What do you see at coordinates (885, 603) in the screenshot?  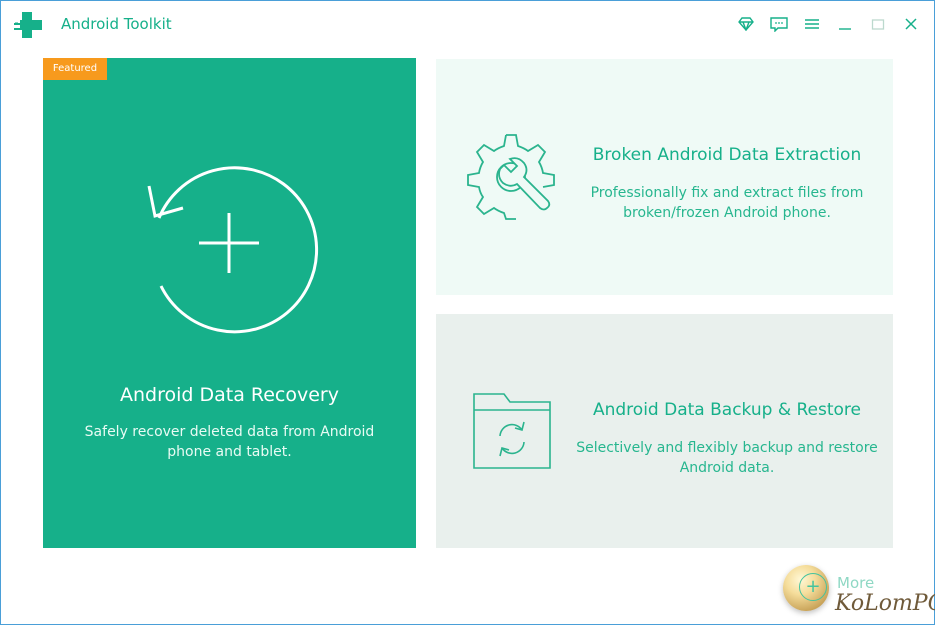 I see `watermark-text: KoLomPC` at bounding box center [885, 603].